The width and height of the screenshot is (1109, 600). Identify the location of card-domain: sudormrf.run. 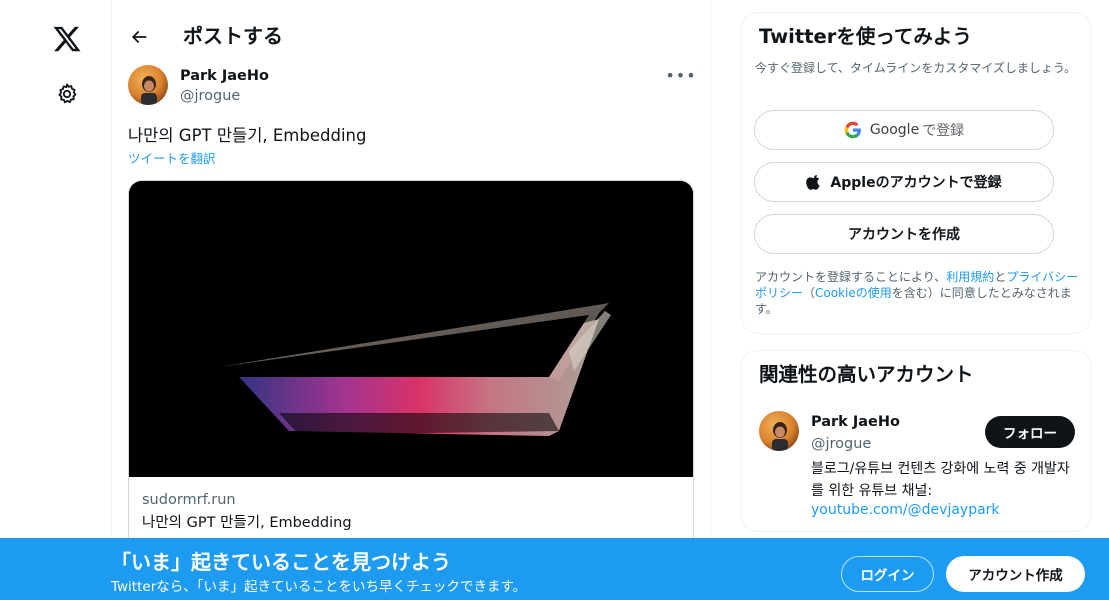
(189, 500).